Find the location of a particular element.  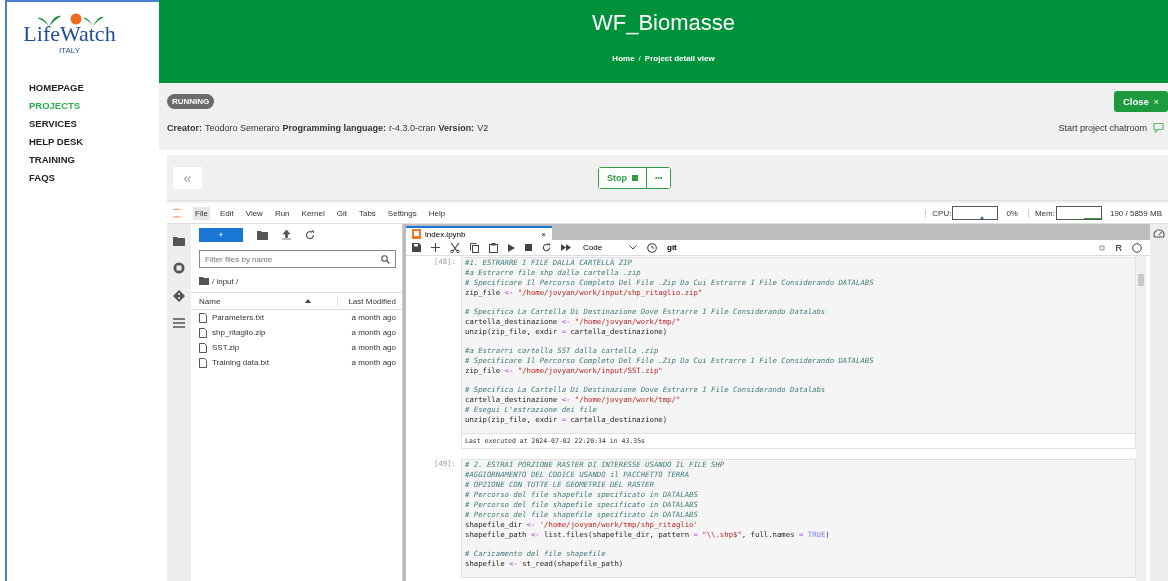

breadcrumb-item: Home is located at coordinates (623, 58).